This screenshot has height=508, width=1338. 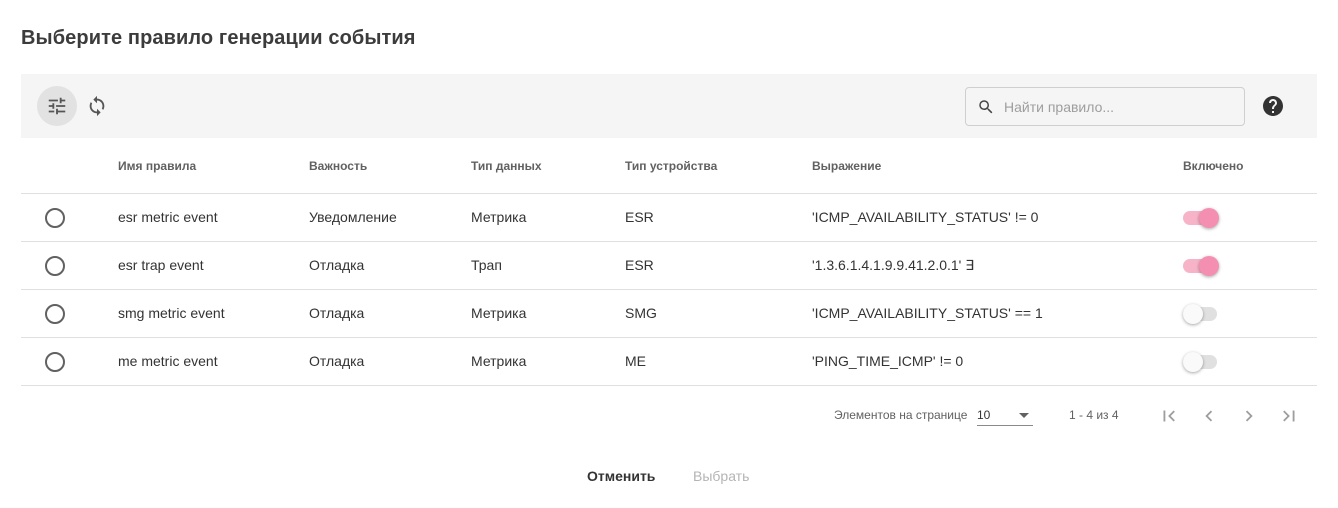 I want to click on header-device-type: Тип устройства, so click(x=671, y=166).